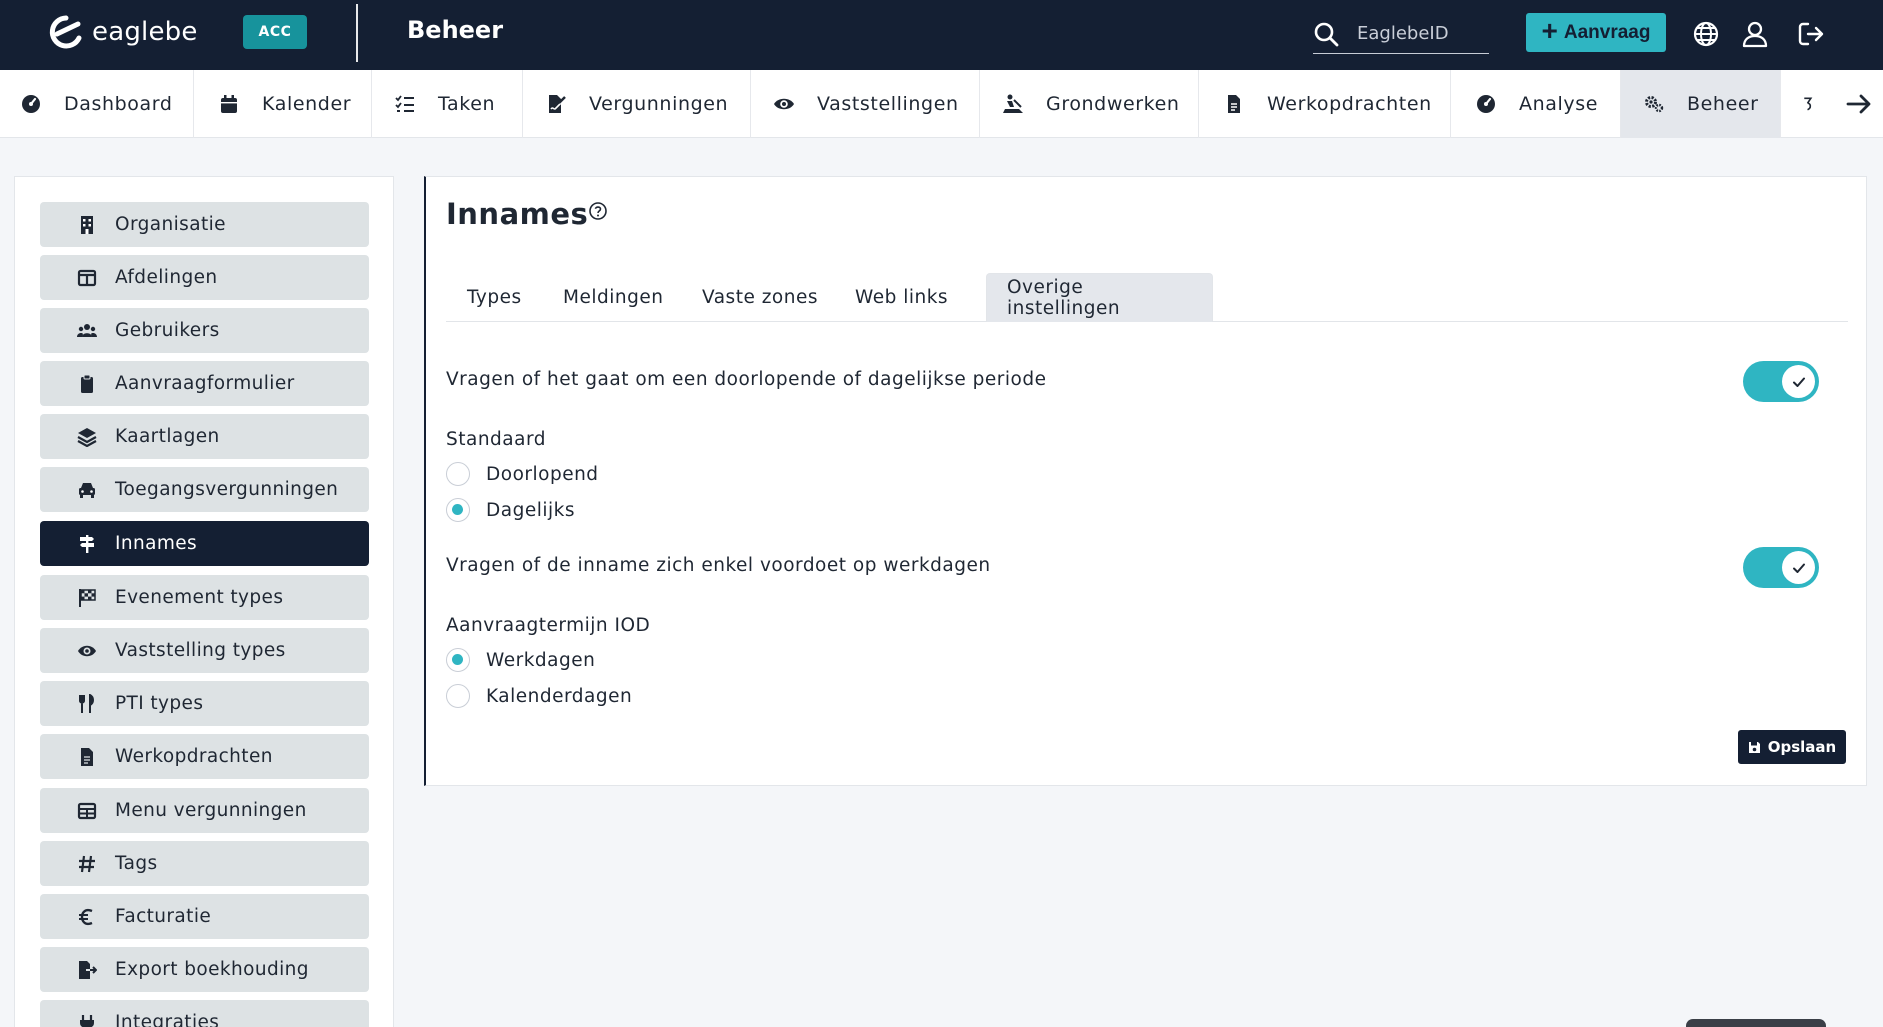  I want to click on radio-doorlopend: Doorlopend, so click(522, 474).